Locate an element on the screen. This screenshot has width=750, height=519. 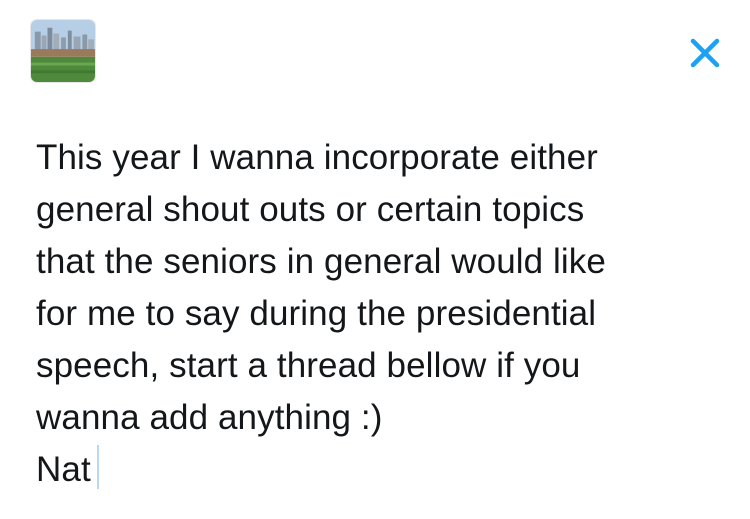
compose-last-line: Nat is located at coordinates (386, 470).